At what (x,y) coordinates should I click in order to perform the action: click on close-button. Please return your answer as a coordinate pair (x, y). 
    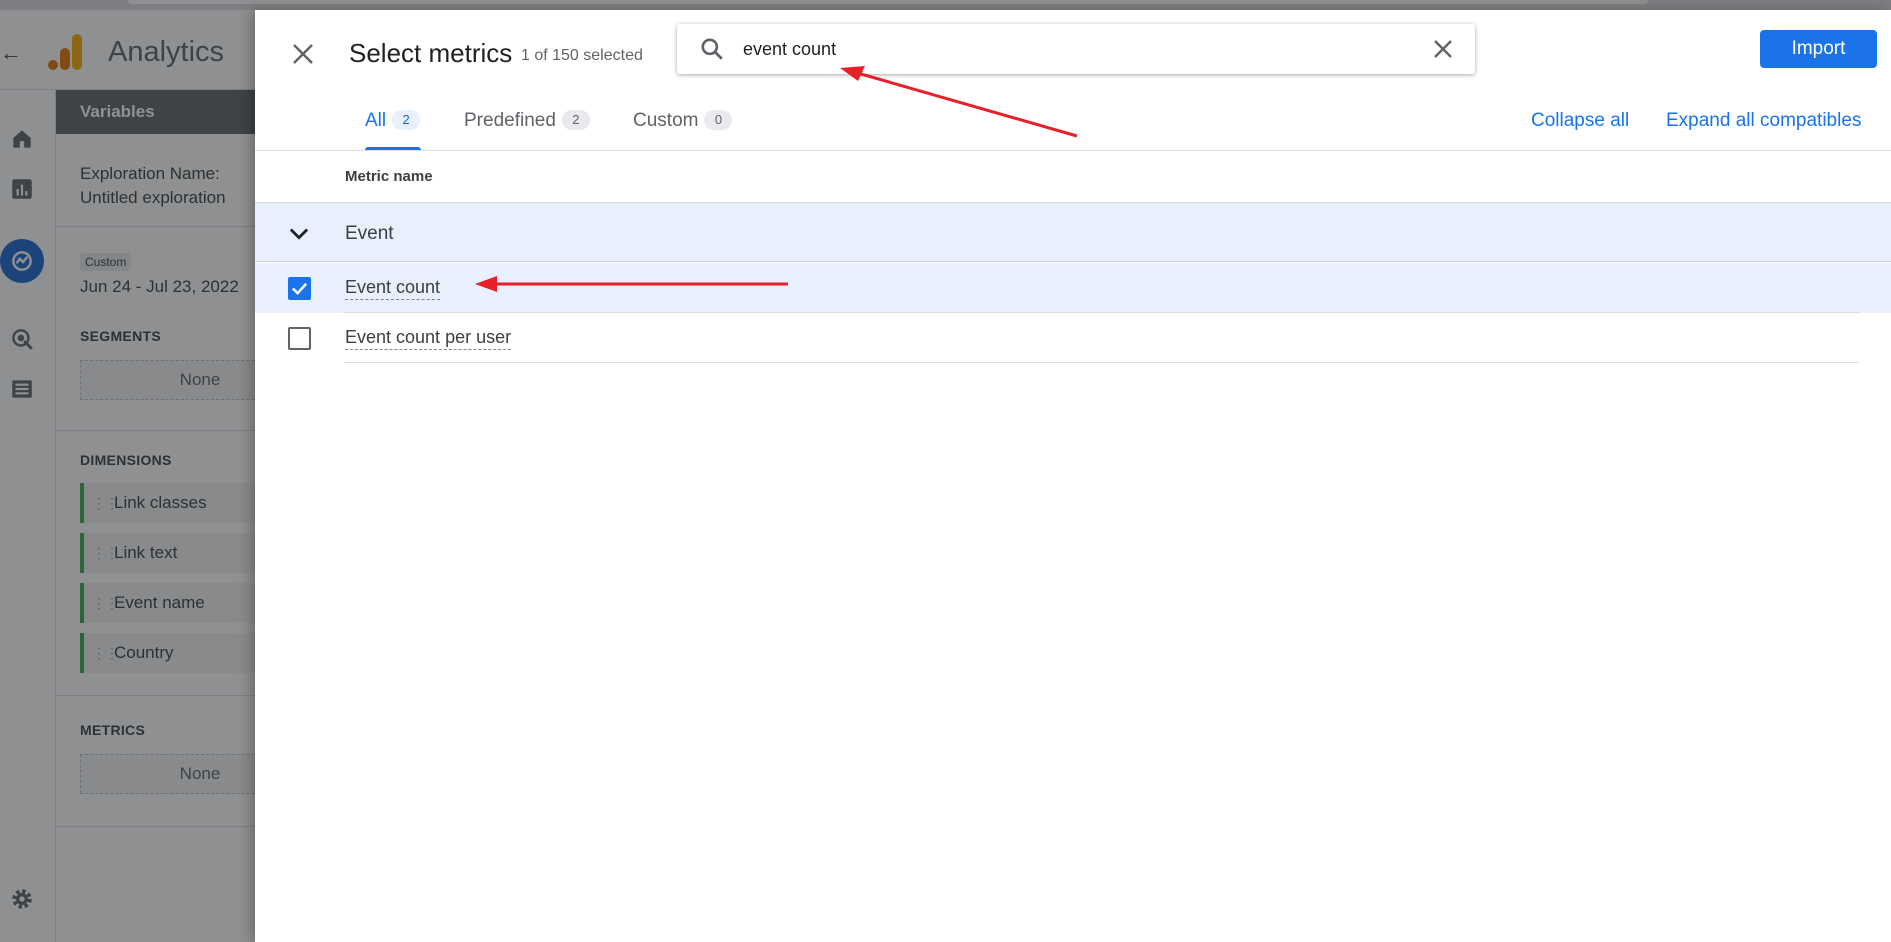
    Looking at the image, I should click on (303, 54).